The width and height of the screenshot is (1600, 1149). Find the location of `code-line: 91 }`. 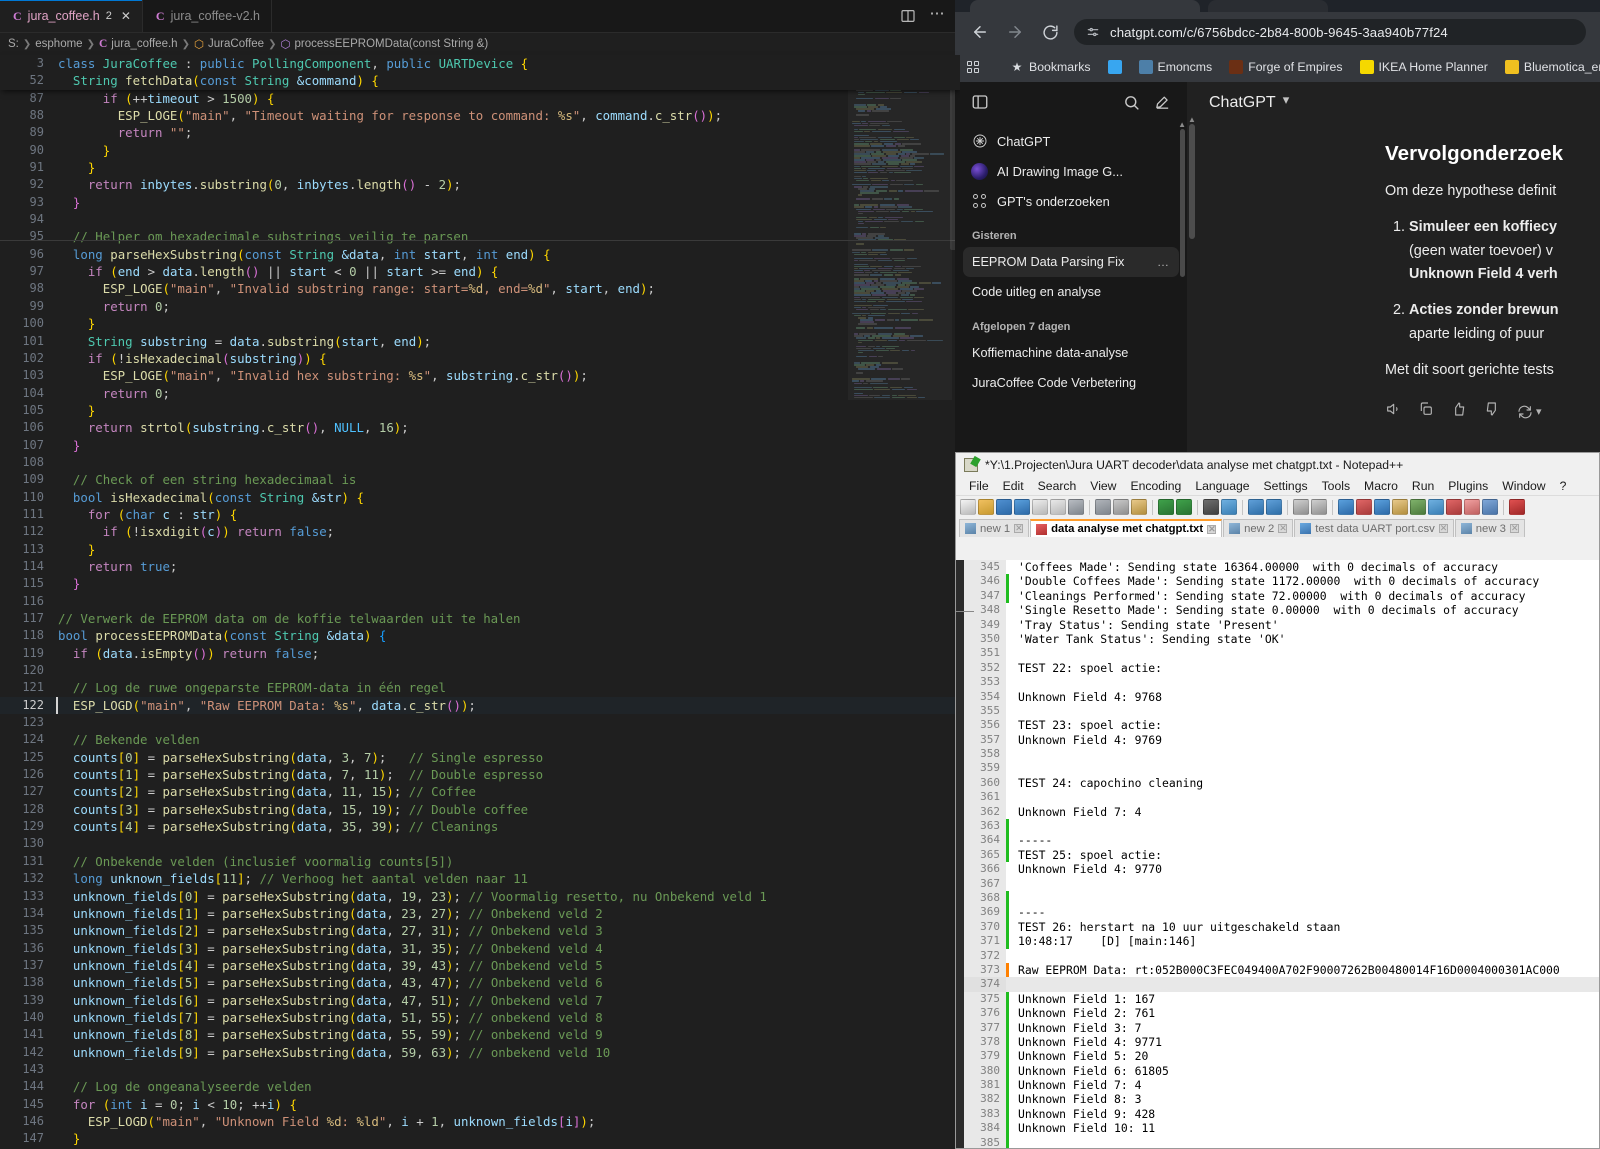

code-line: 91 } is located at coordinates (480, 167).